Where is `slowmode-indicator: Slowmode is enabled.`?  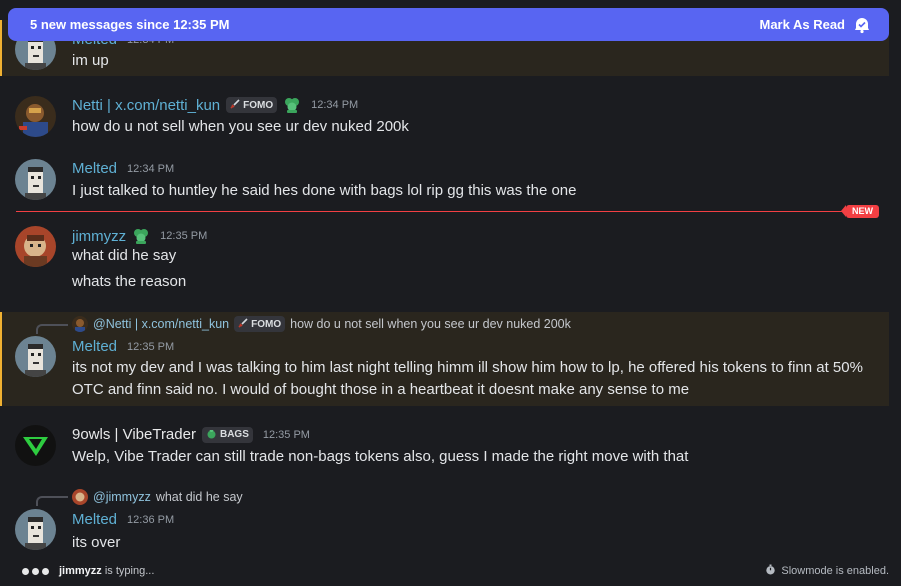 slowmode-indicator: Slowmode is enabled. is located at coordinates (827, 571).